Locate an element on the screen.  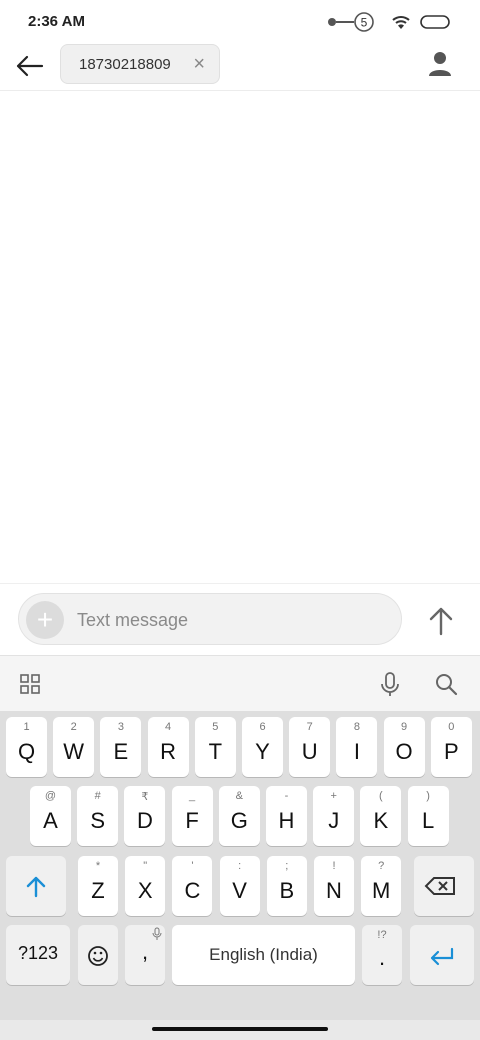
key-hint: 2 is located at coordinates (73, 727).